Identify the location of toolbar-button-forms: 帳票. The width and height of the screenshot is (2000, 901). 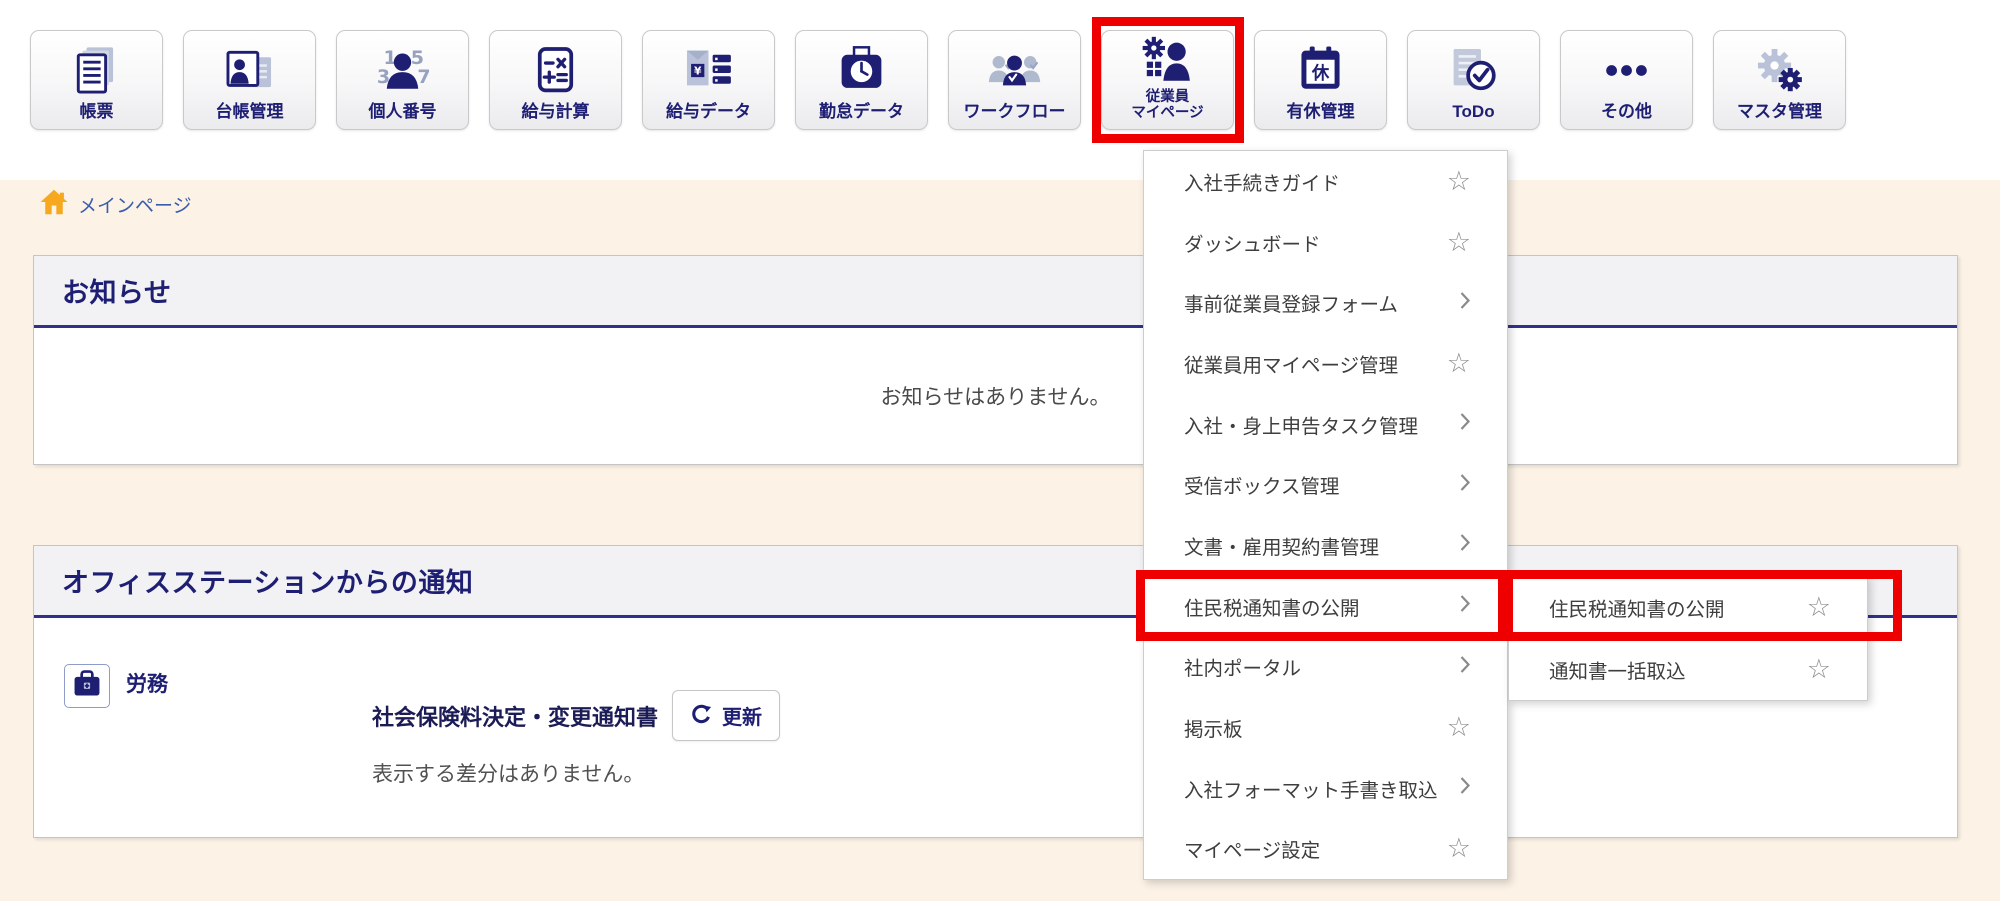
(96, 80).